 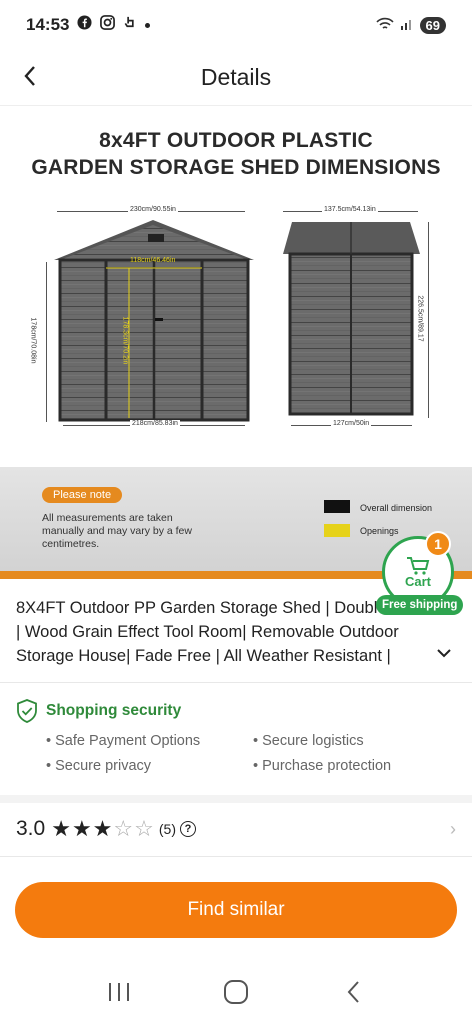 I want to click on rating-value: 3.0, so click(x=31, y=828).